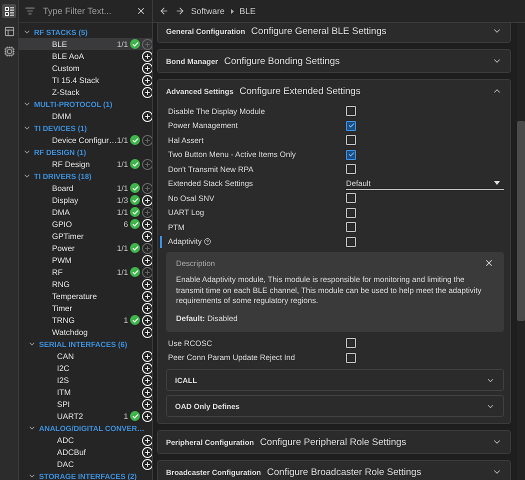 The height and width of the screenshot is (480, 525). I want to click on module-name: RF, so click(58, 272).